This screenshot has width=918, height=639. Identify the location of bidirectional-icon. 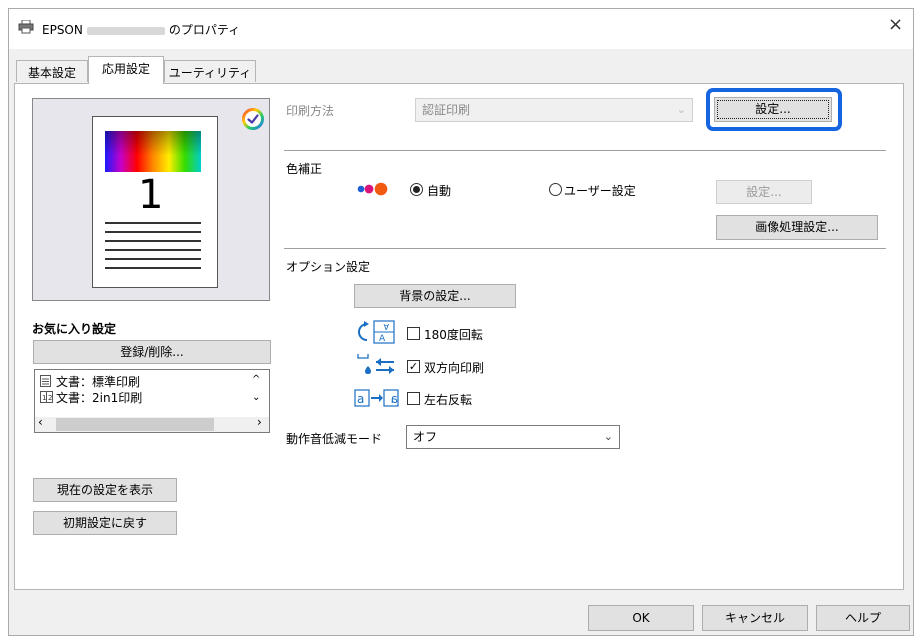
(377, 364).